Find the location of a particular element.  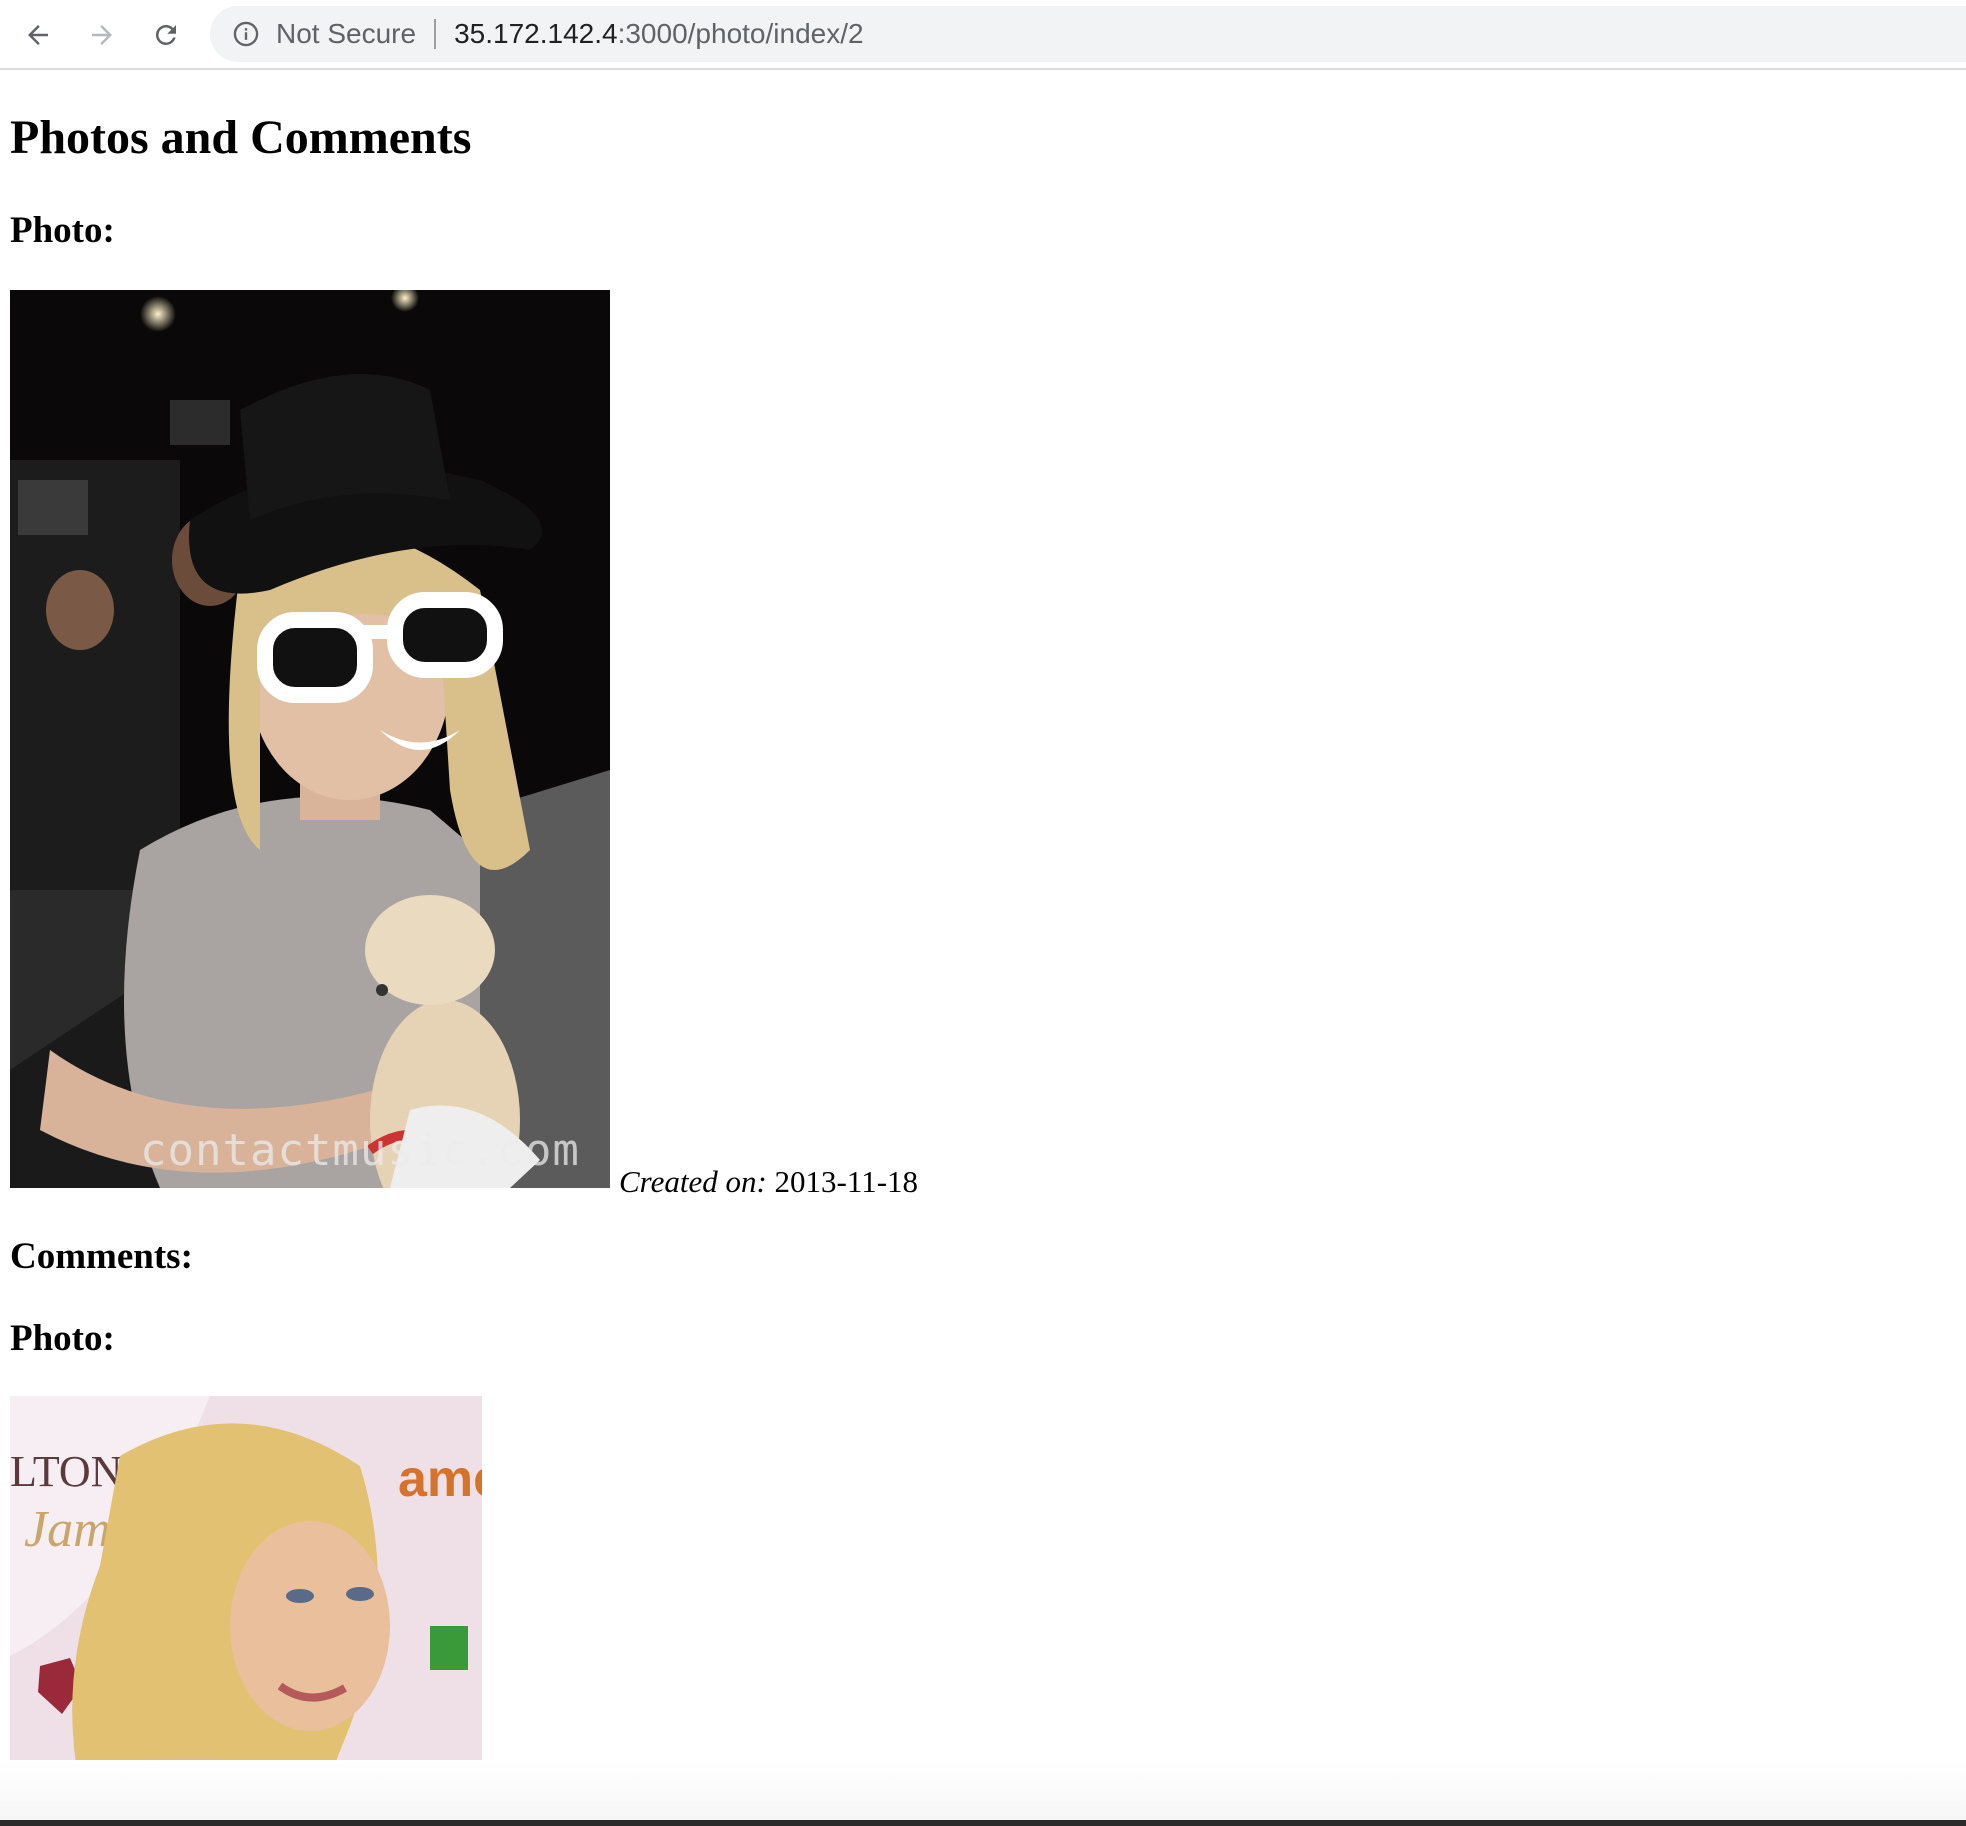

photo-created-date: Created on: 2013-11-18 is located at coordinates (768, 1181).